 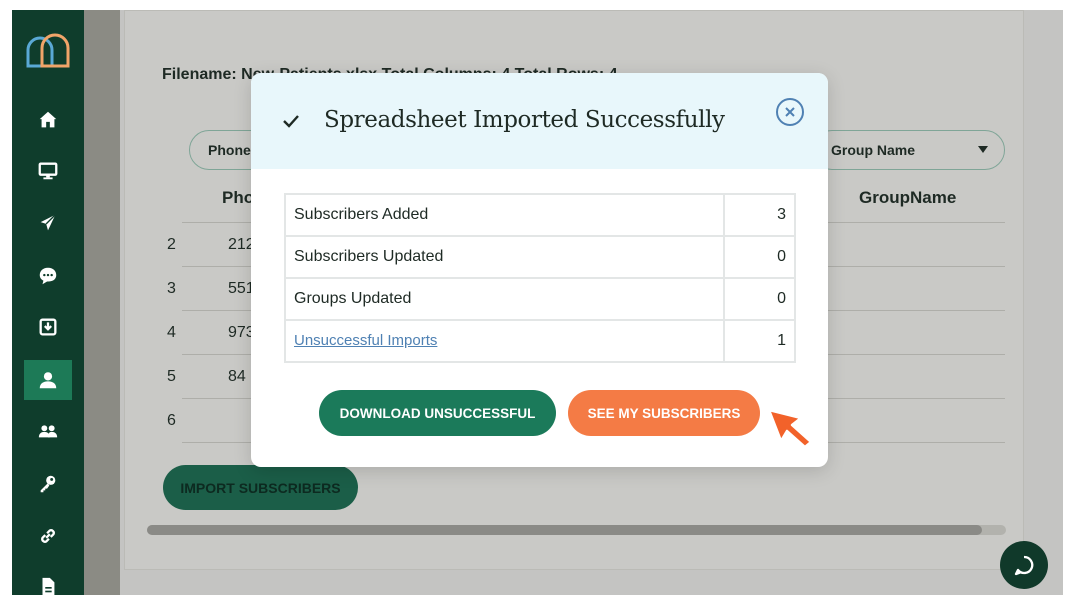 I want to click on stat-value: 3, so click(x=759, y=215).